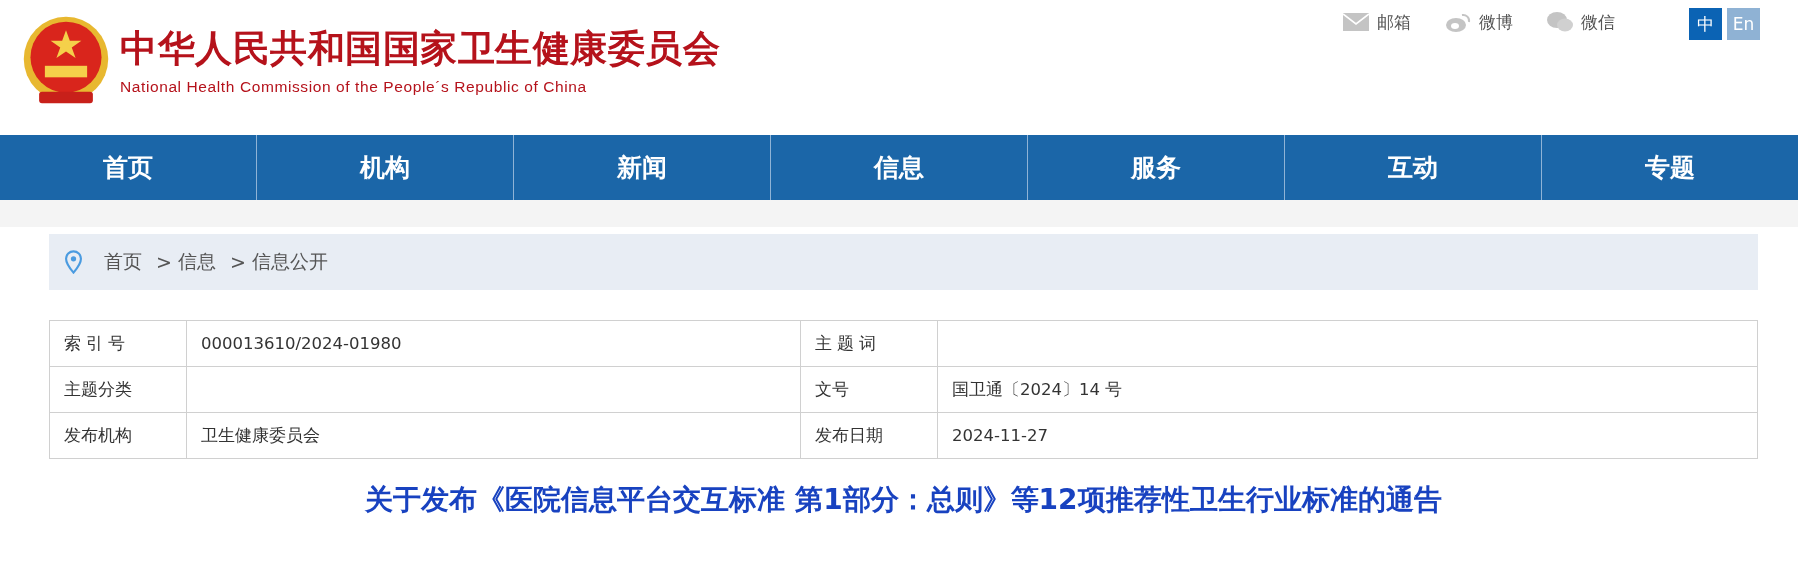  Describe the element at coordinates (493, 343) in the screenshot. I see `table-value-cell: 000013610/2024-01980` at that location.